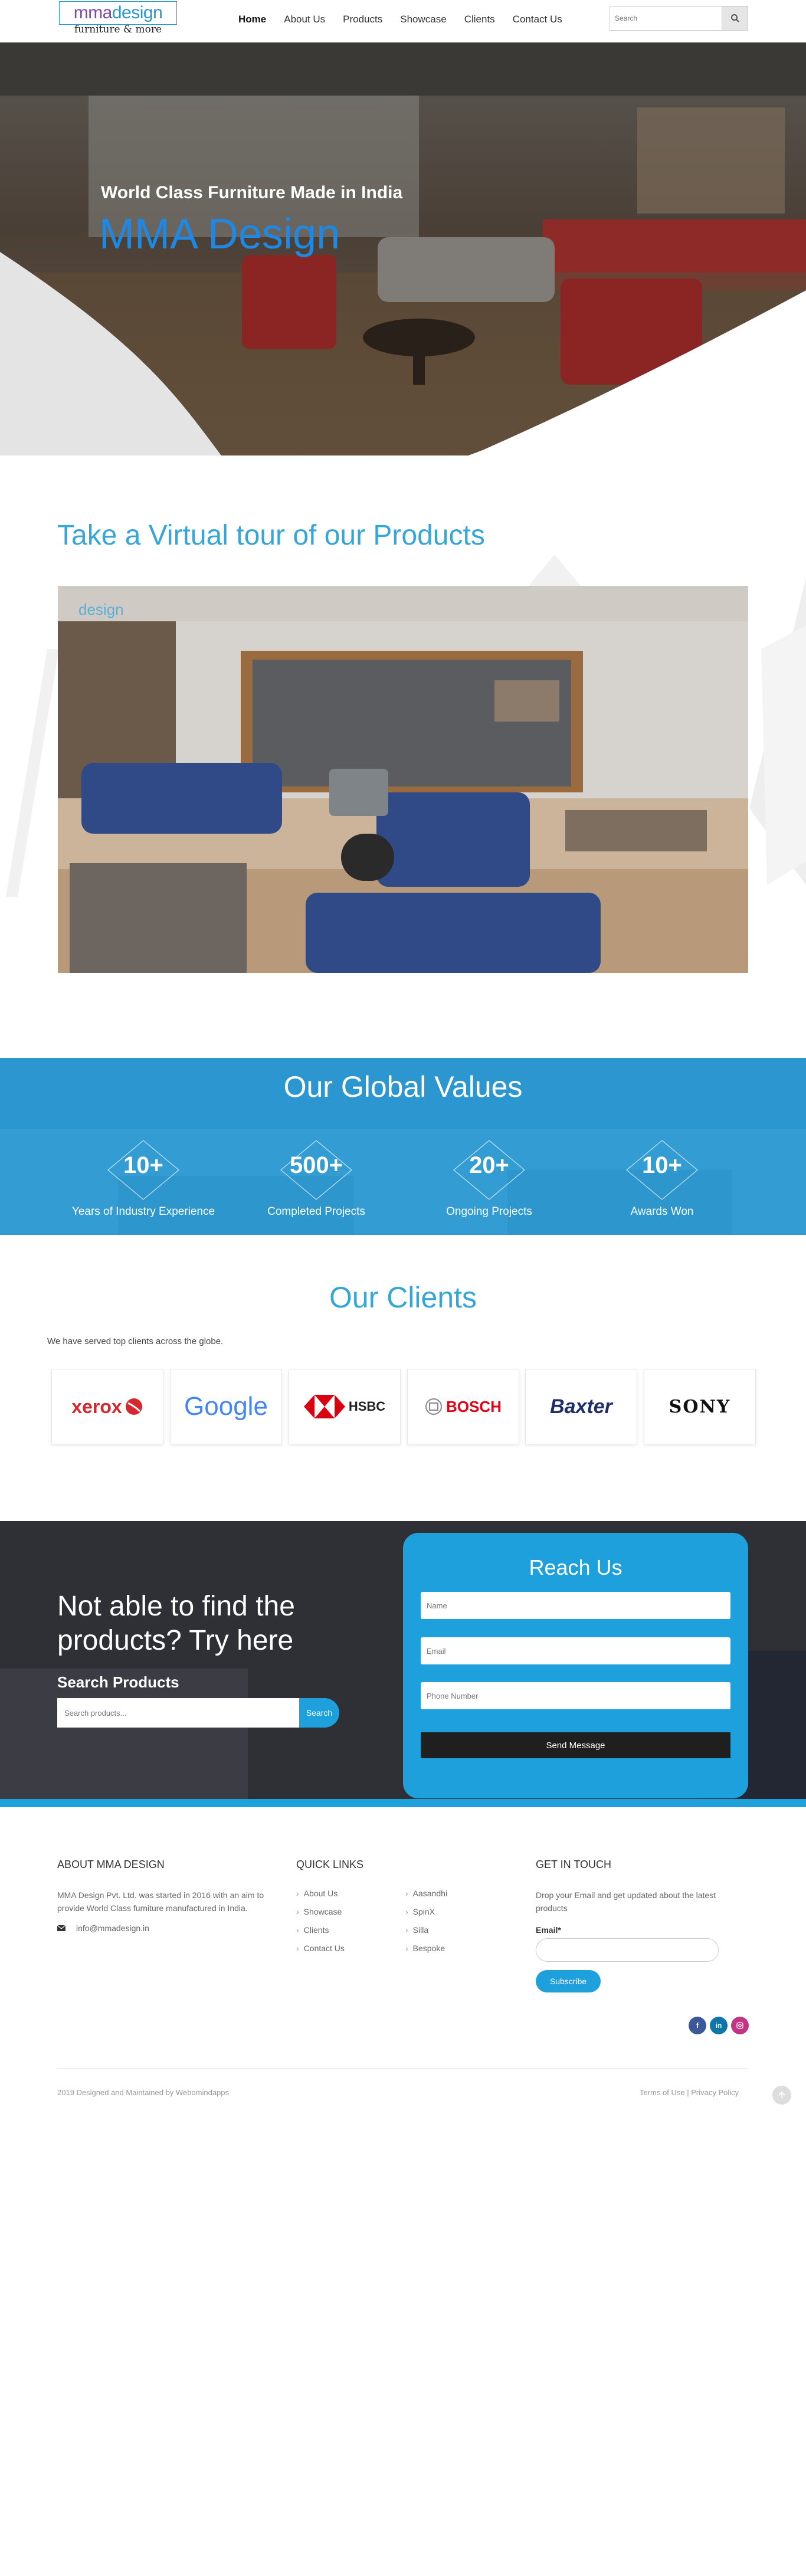 This screenshot has width=806, height=2576. I want to click on nav-contact-us: Contact Us, so click(537, 19).